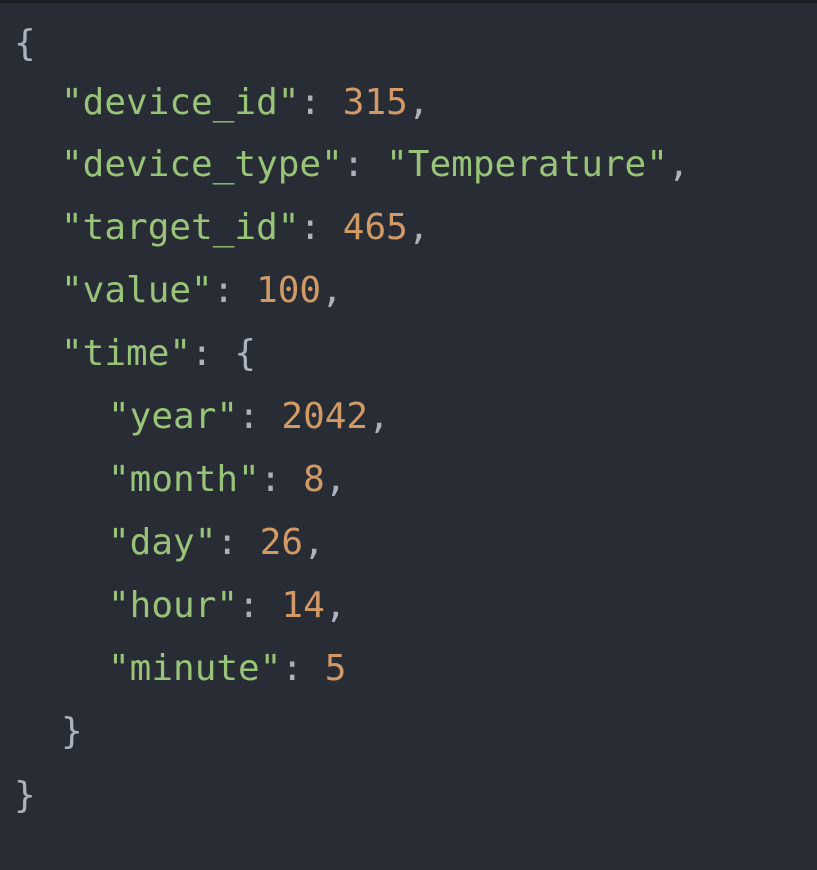 The height and width of the screenshot is (870, 817). What do you see at coordinates (375, 102) in the screenshot?
I see `json-value-device-id: 315` at bounding box center [375, 102].